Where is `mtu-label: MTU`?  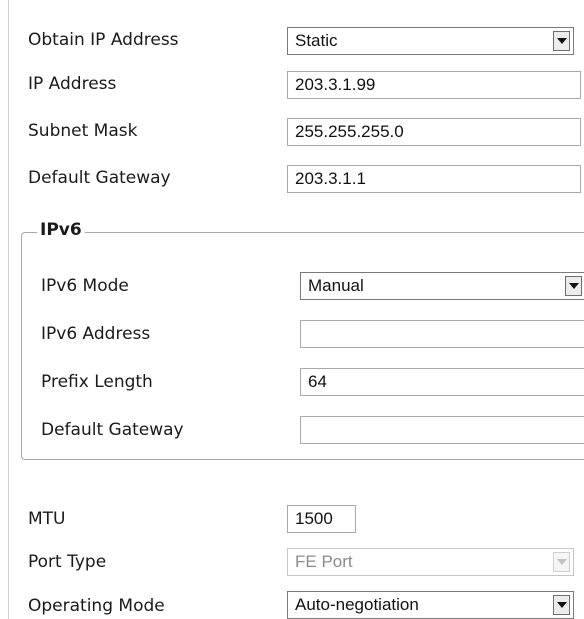 mtu-label: MTU is located at coordinates (47, 519).